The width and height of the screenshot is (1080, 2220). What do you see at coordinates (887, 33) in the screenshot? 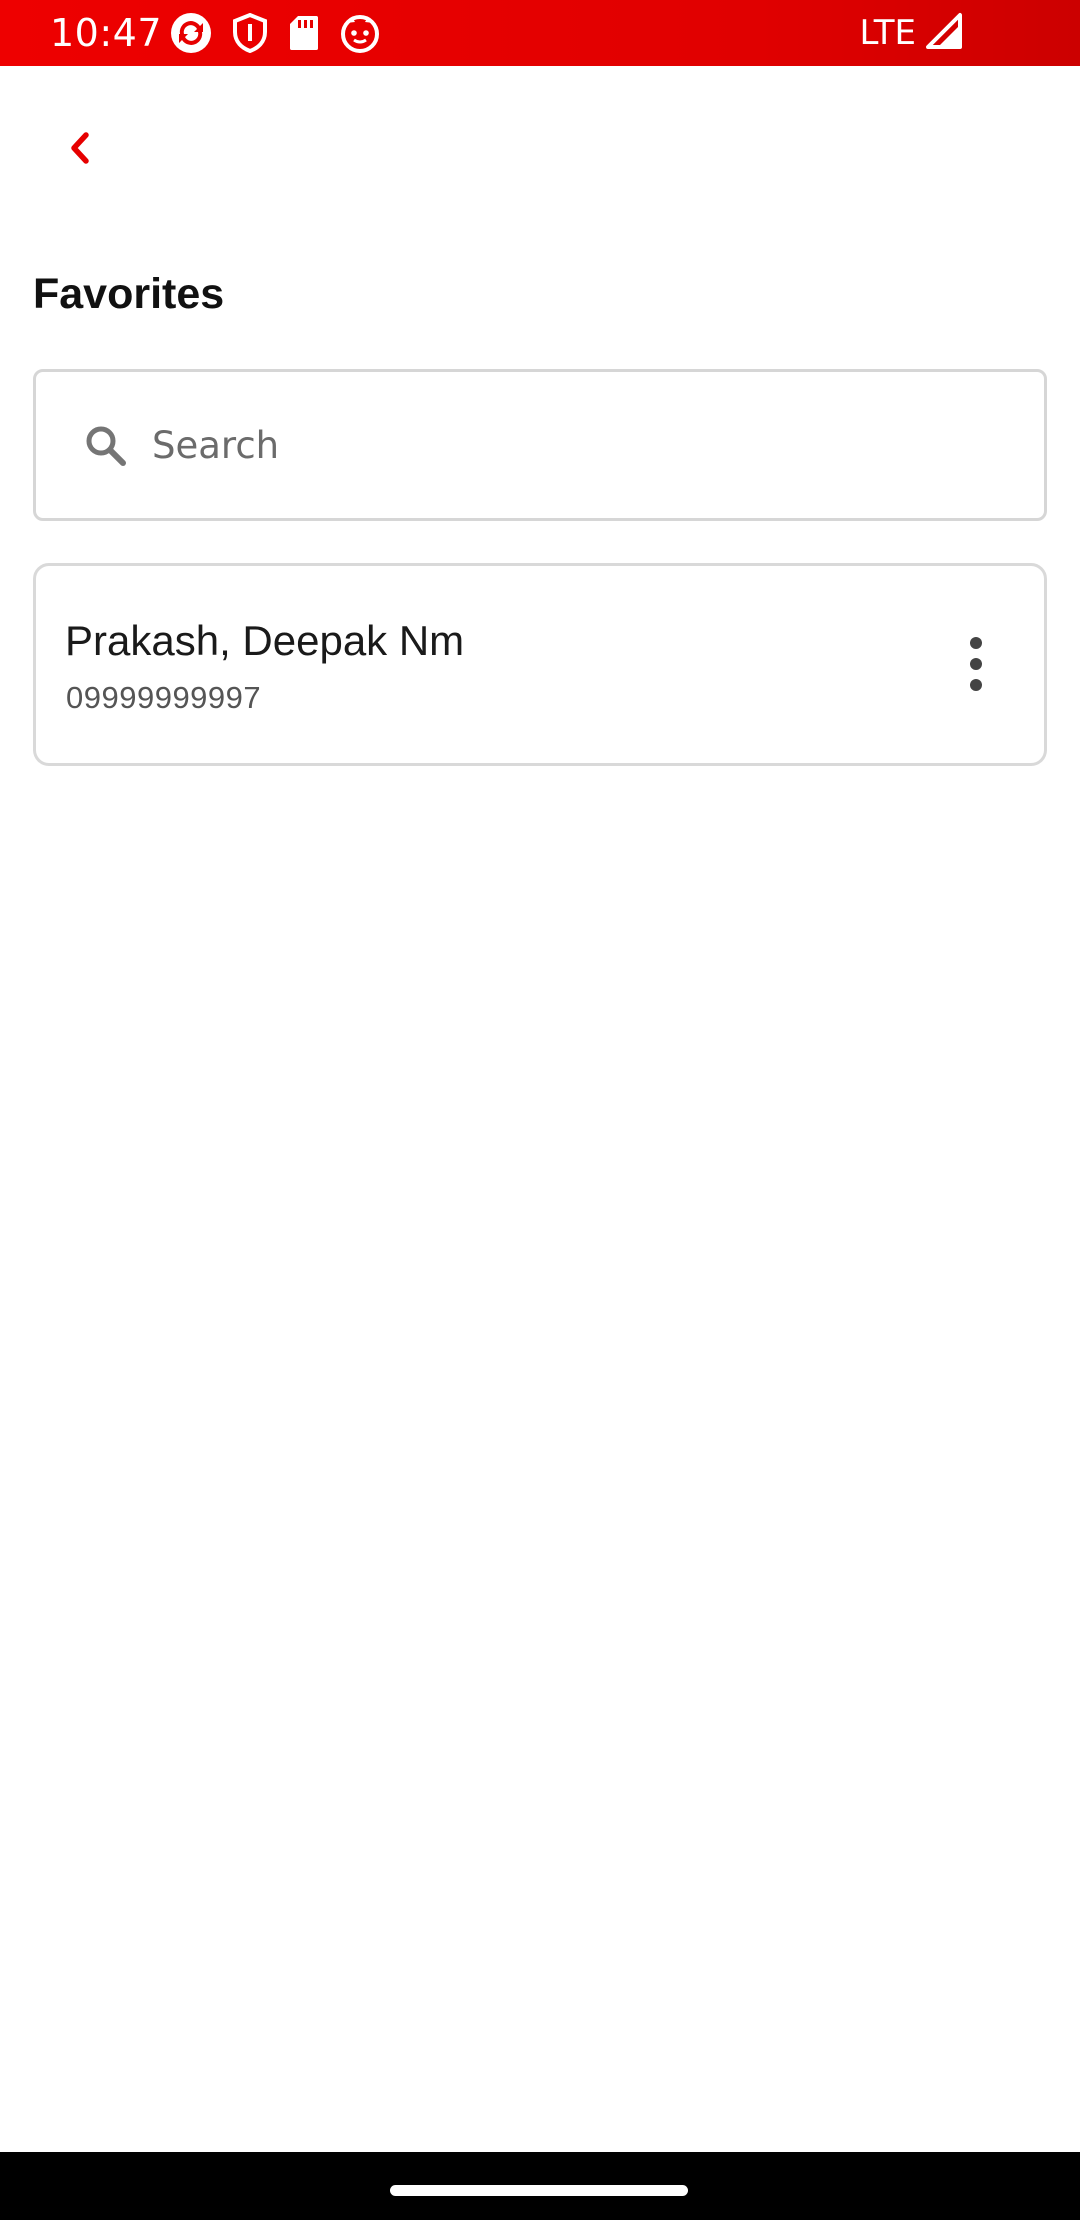
I see `network-type-label: LTE` at bounding box center [887, 33].